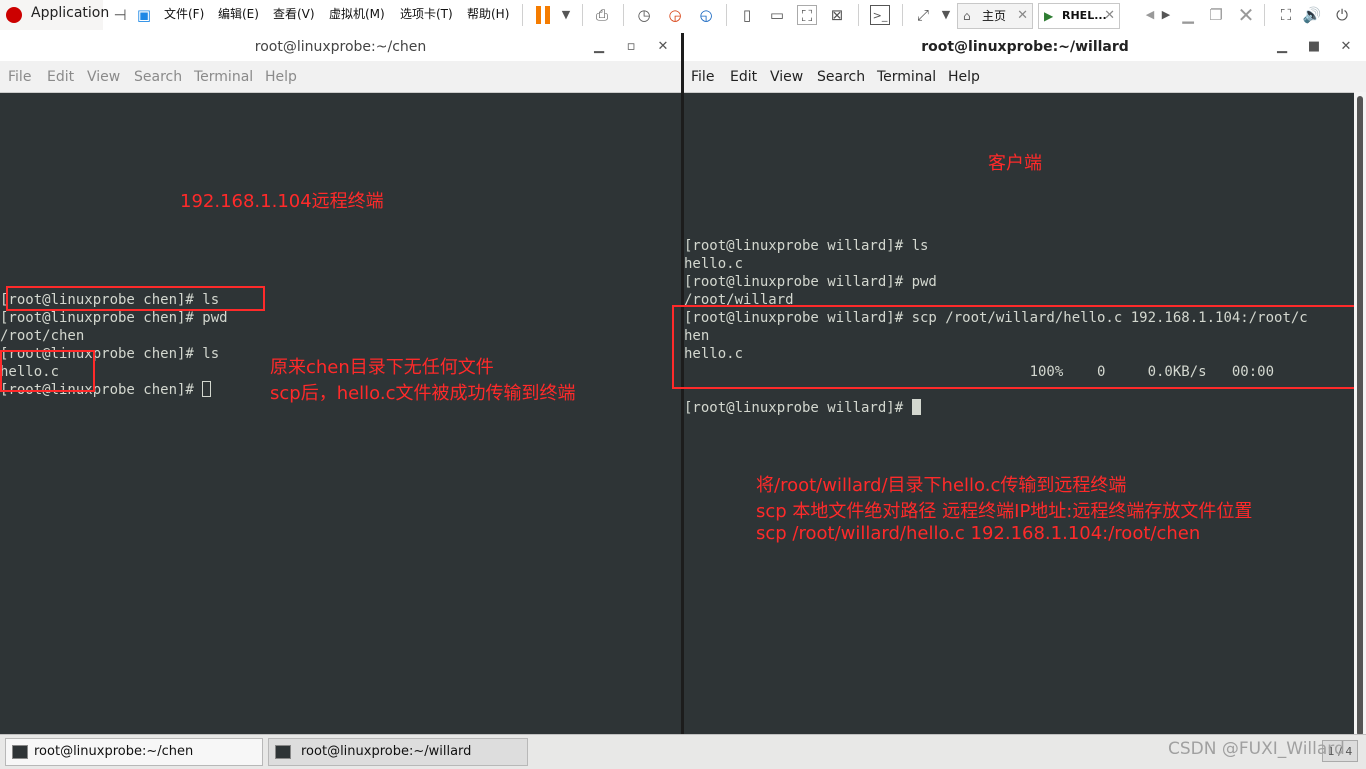 The height and width of the screenshot is (769, 1366). What do you see at coordinates (810, 282) in the screenshot?
I see `terminal-line: [root@linuxprobe willard]# pwd` at bounding box center [810, 282].